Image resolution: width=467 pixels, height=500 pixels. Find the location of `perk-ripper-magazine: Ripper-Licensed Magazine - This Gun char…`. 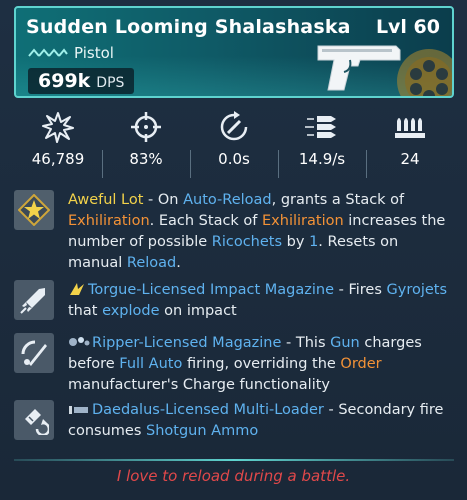

perk-ripper-magazine: Ripper-Licensed Magazine - This Gun char… is located at coordinates (234, 364).